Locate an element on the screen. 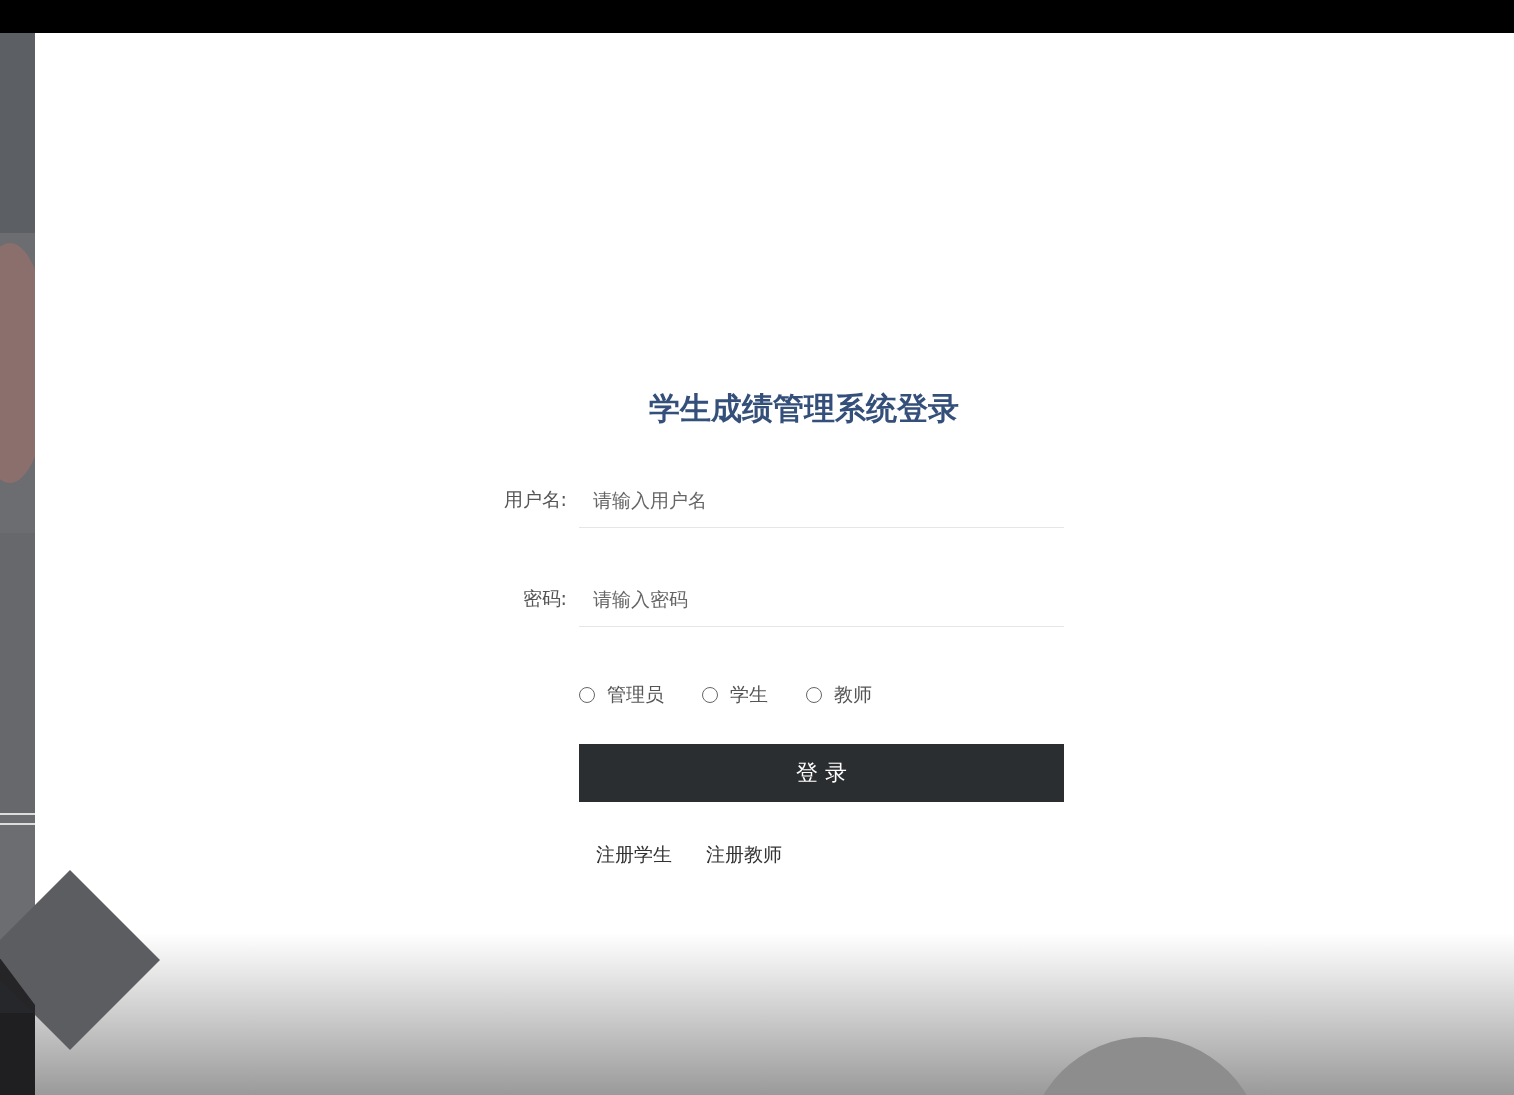 Image resolution: width=1514 pixels, height=1095 pixels. role-label: 教师 is located at coordinates (853, 694).